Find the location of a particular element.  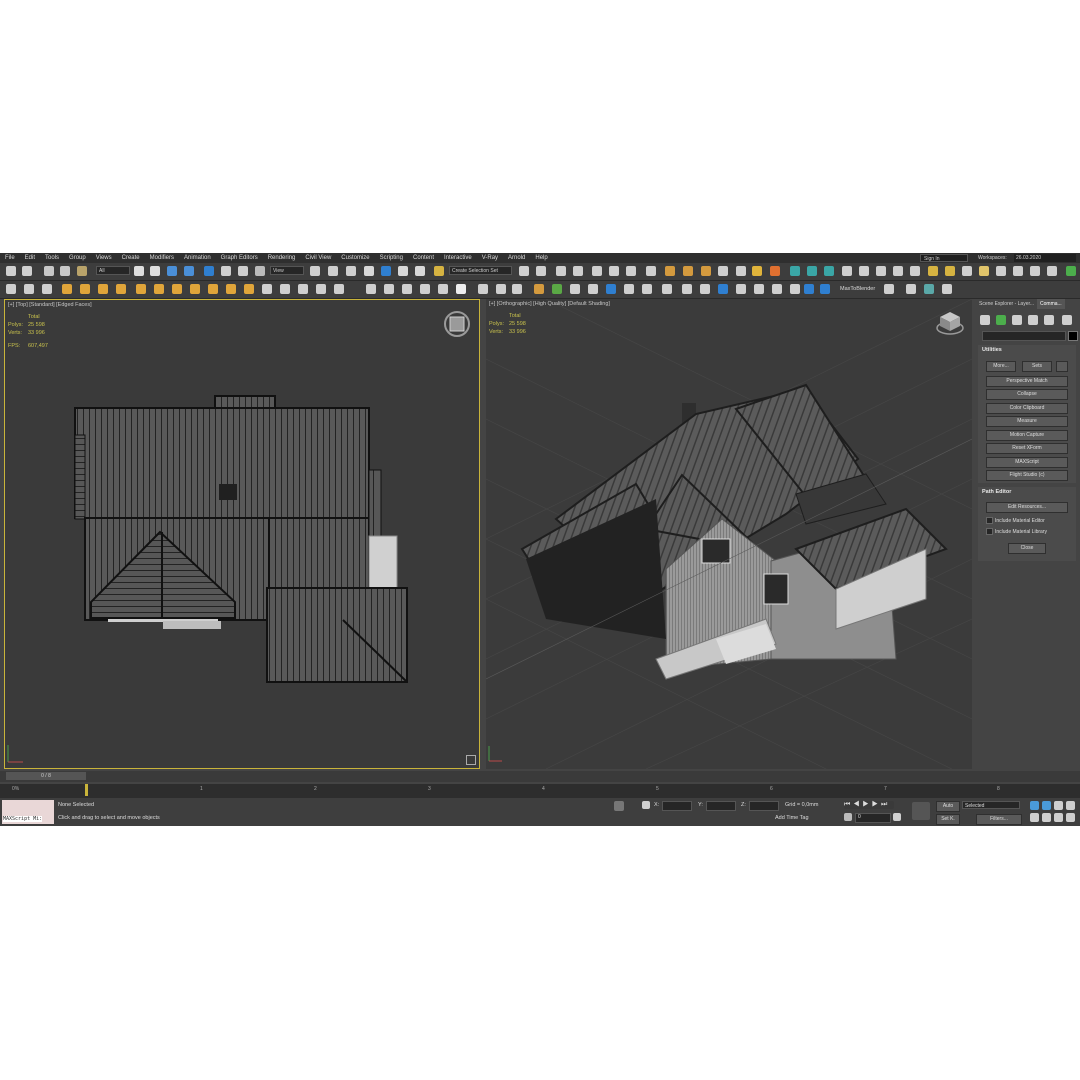

scale-icon is located at coordinates (243, 271).